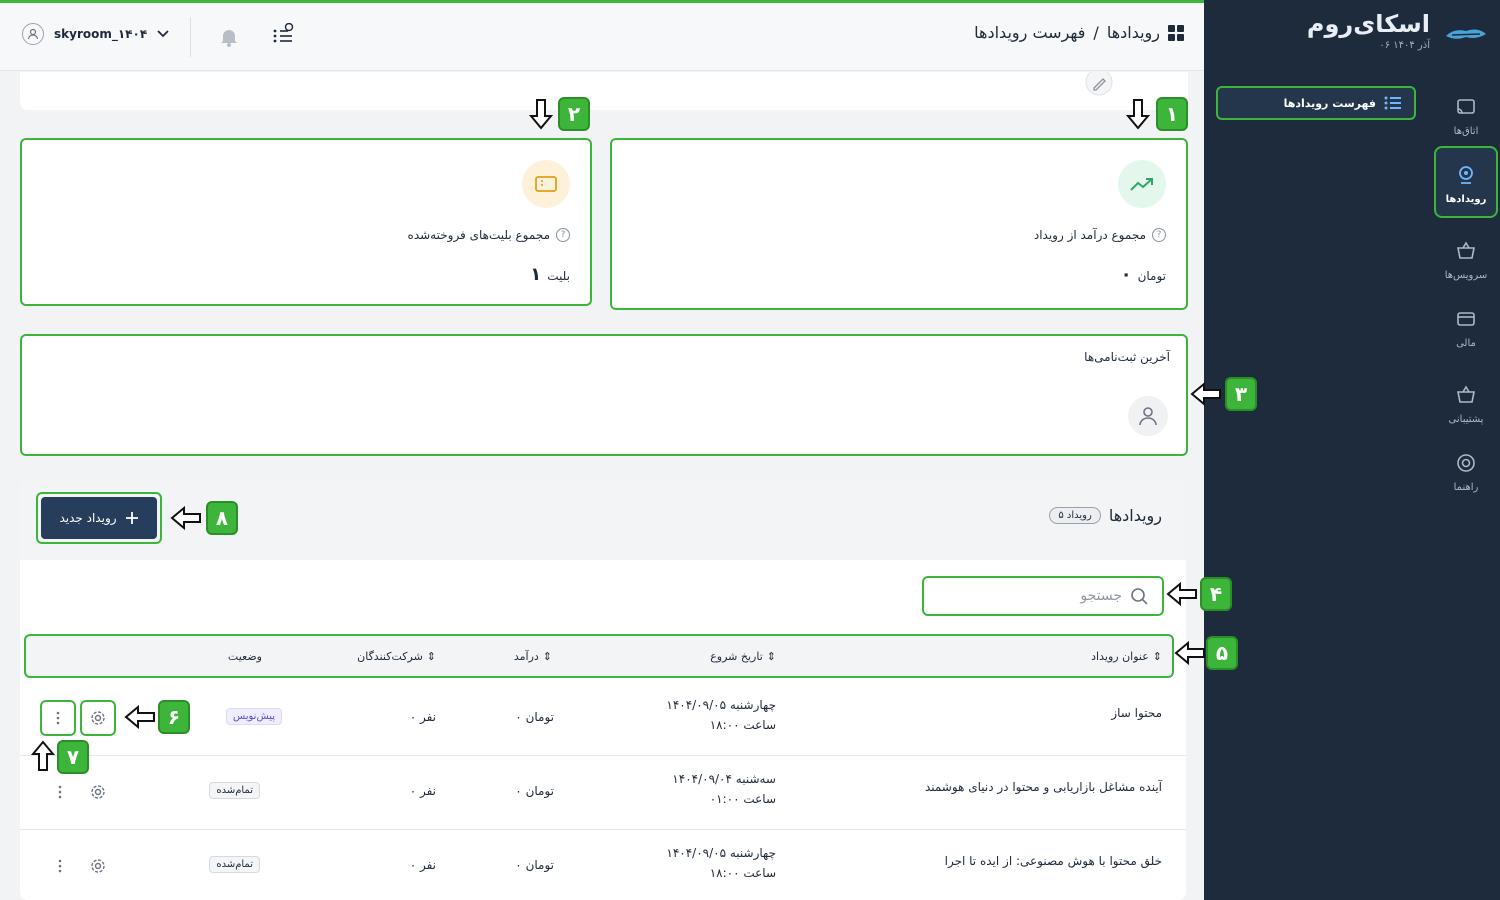 The image size is (1500, 900). Describe the element at coordinates (1466, 265) in the screenshot. I see `sidebar-item-services: سرویس‌ها` at that location.